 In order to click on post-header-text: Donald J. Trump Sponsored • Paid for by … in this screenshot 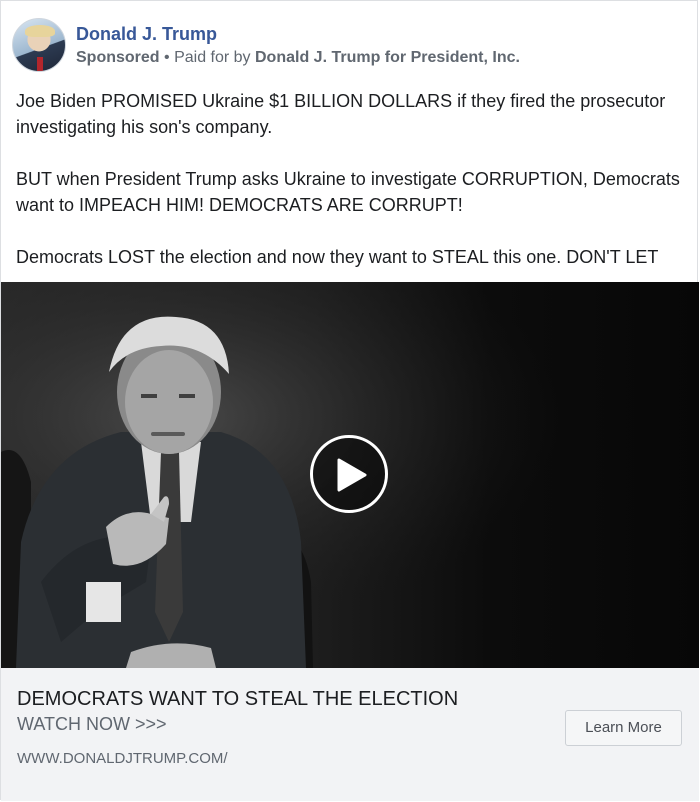, I will do `click(298, 45)`.